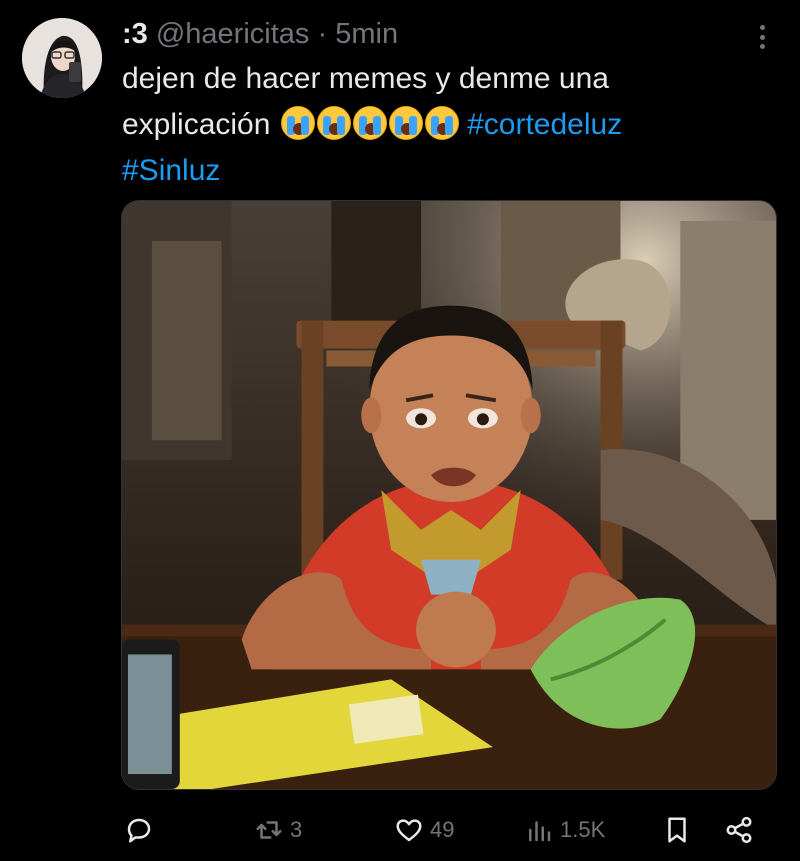  I want to click on crying-emoji-group, so click(369, 123).